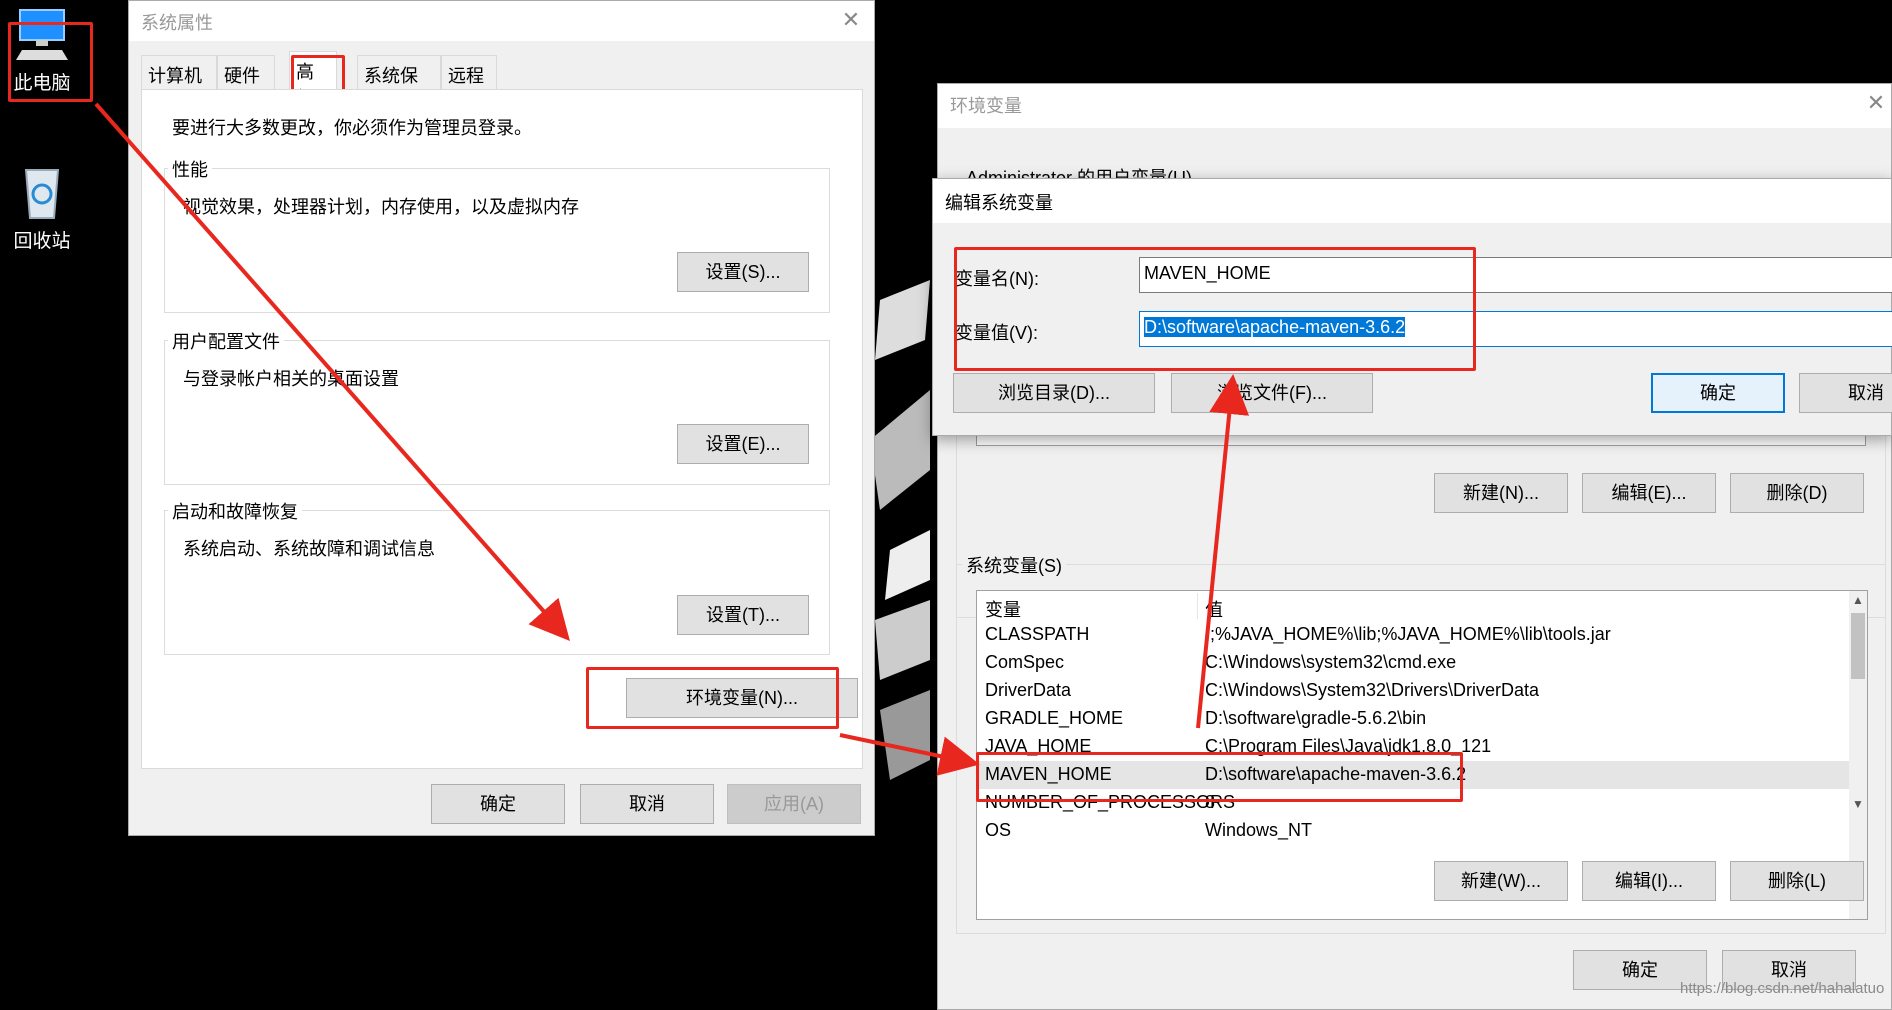 This screenshot has width=1892, height=1010. What do you see at coordinates (1223, 551) in the screenshot?
I see `arrow-maven-to-edit` at bounding box center [1223, 551].